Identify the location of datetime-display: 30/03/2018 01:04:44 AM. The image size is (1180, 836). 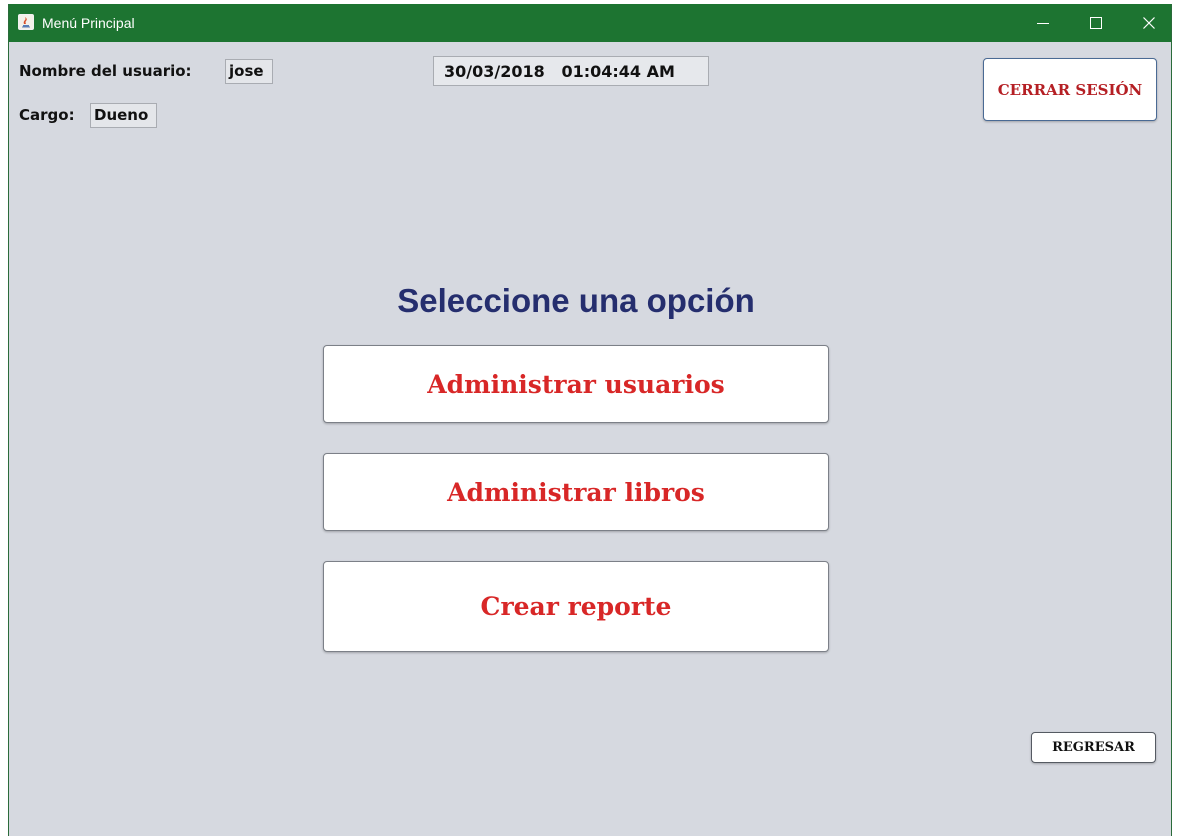
(571, 71).